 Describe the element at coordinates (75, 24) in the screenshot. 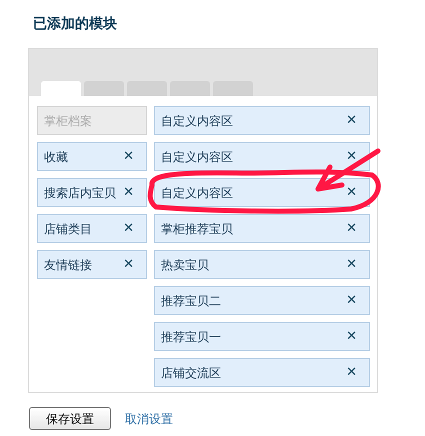

I see `section-title: 已添加的模块` at that location.